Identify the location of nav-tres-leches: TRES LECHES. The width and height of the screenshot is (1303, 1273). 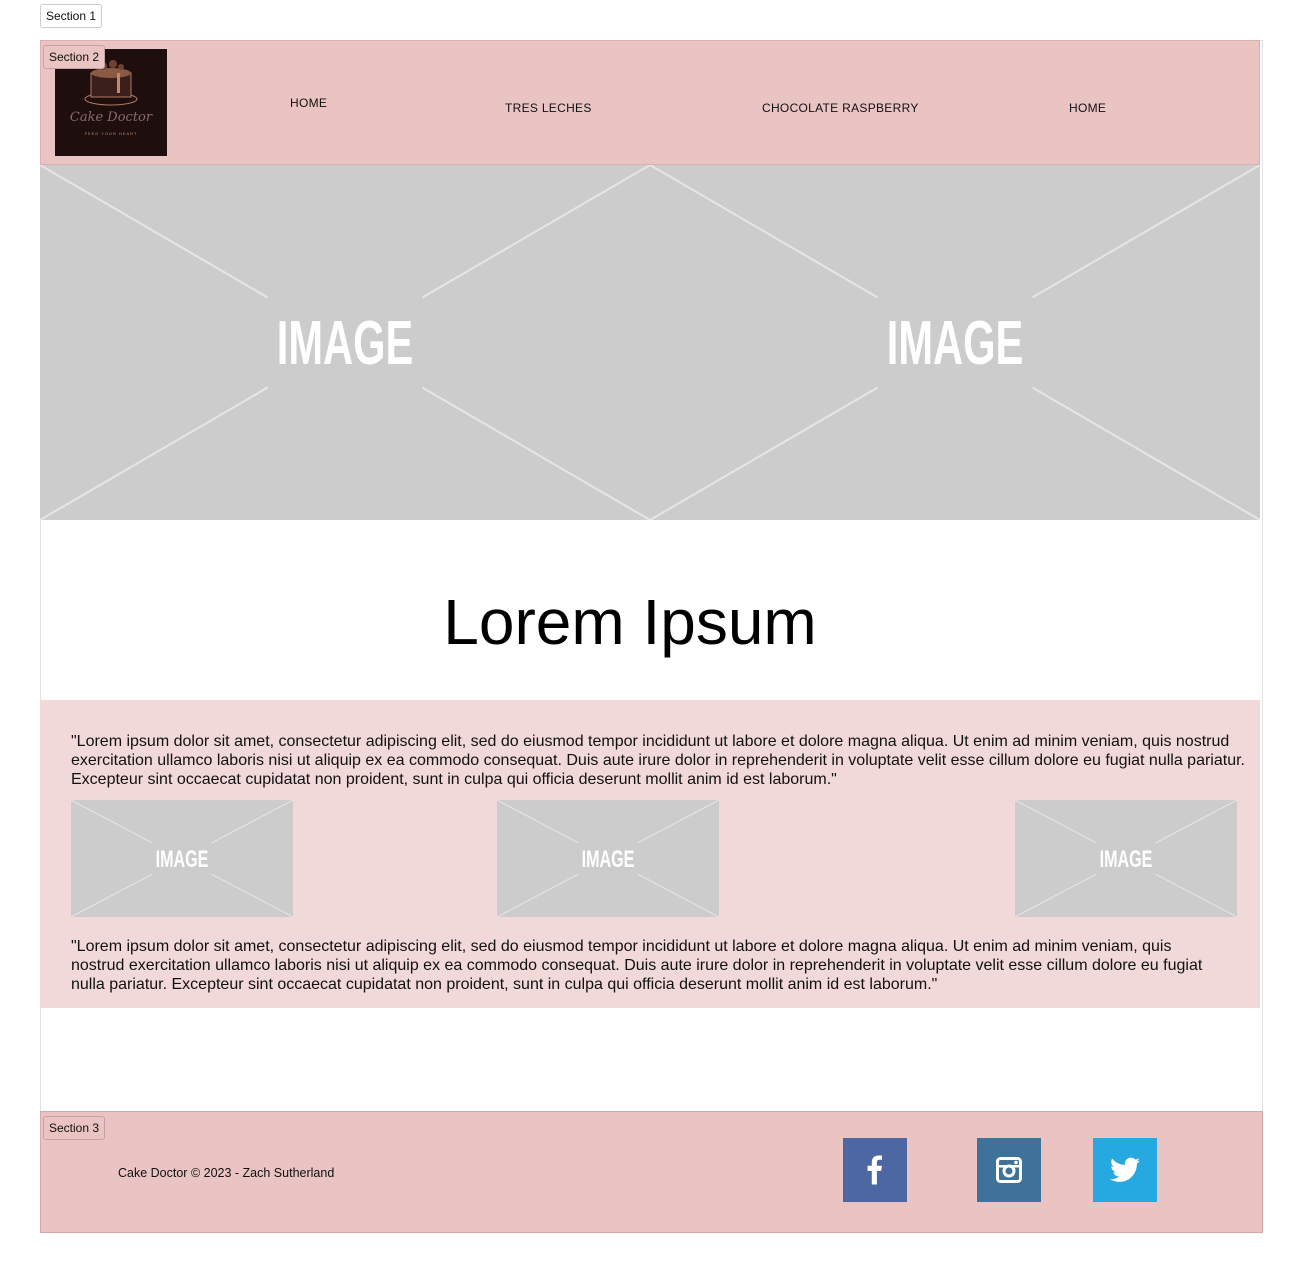
(548, 108).